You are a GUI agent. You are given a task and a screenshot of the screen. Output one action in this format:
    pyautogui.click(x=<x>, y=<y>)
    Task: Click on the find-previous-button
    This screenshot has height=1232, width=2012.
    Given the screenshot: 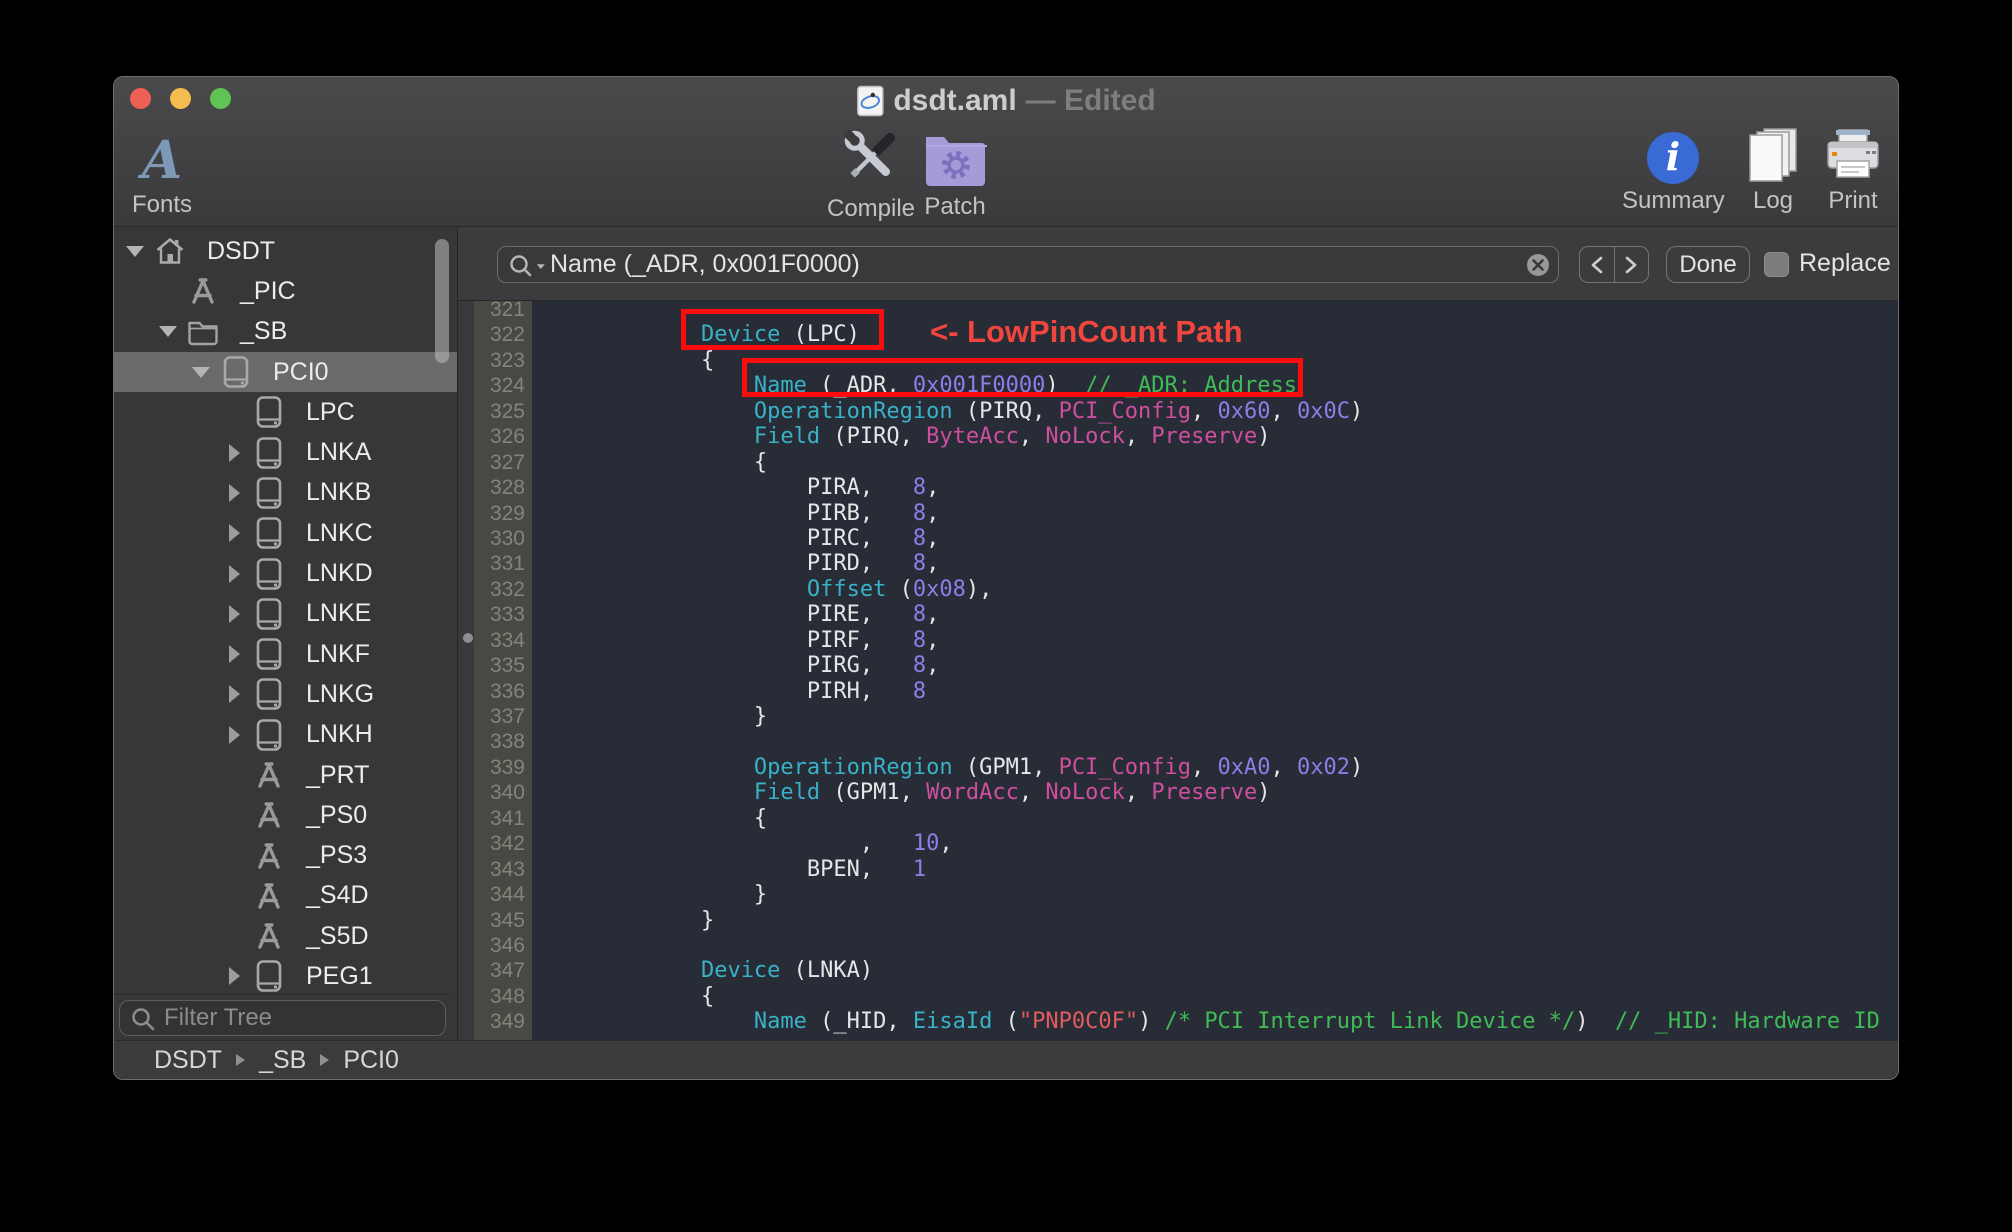 What is the action you would take?
    pyautogui.click(x=1597, y=264)
    